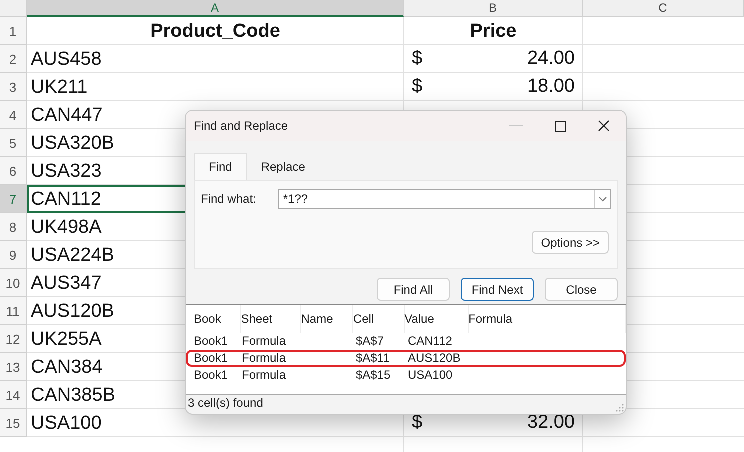 The image size is (744, 452). Describe the element at coordinates (66, 228) in the screenshot. I see `table-cell: UK498A` at that location.